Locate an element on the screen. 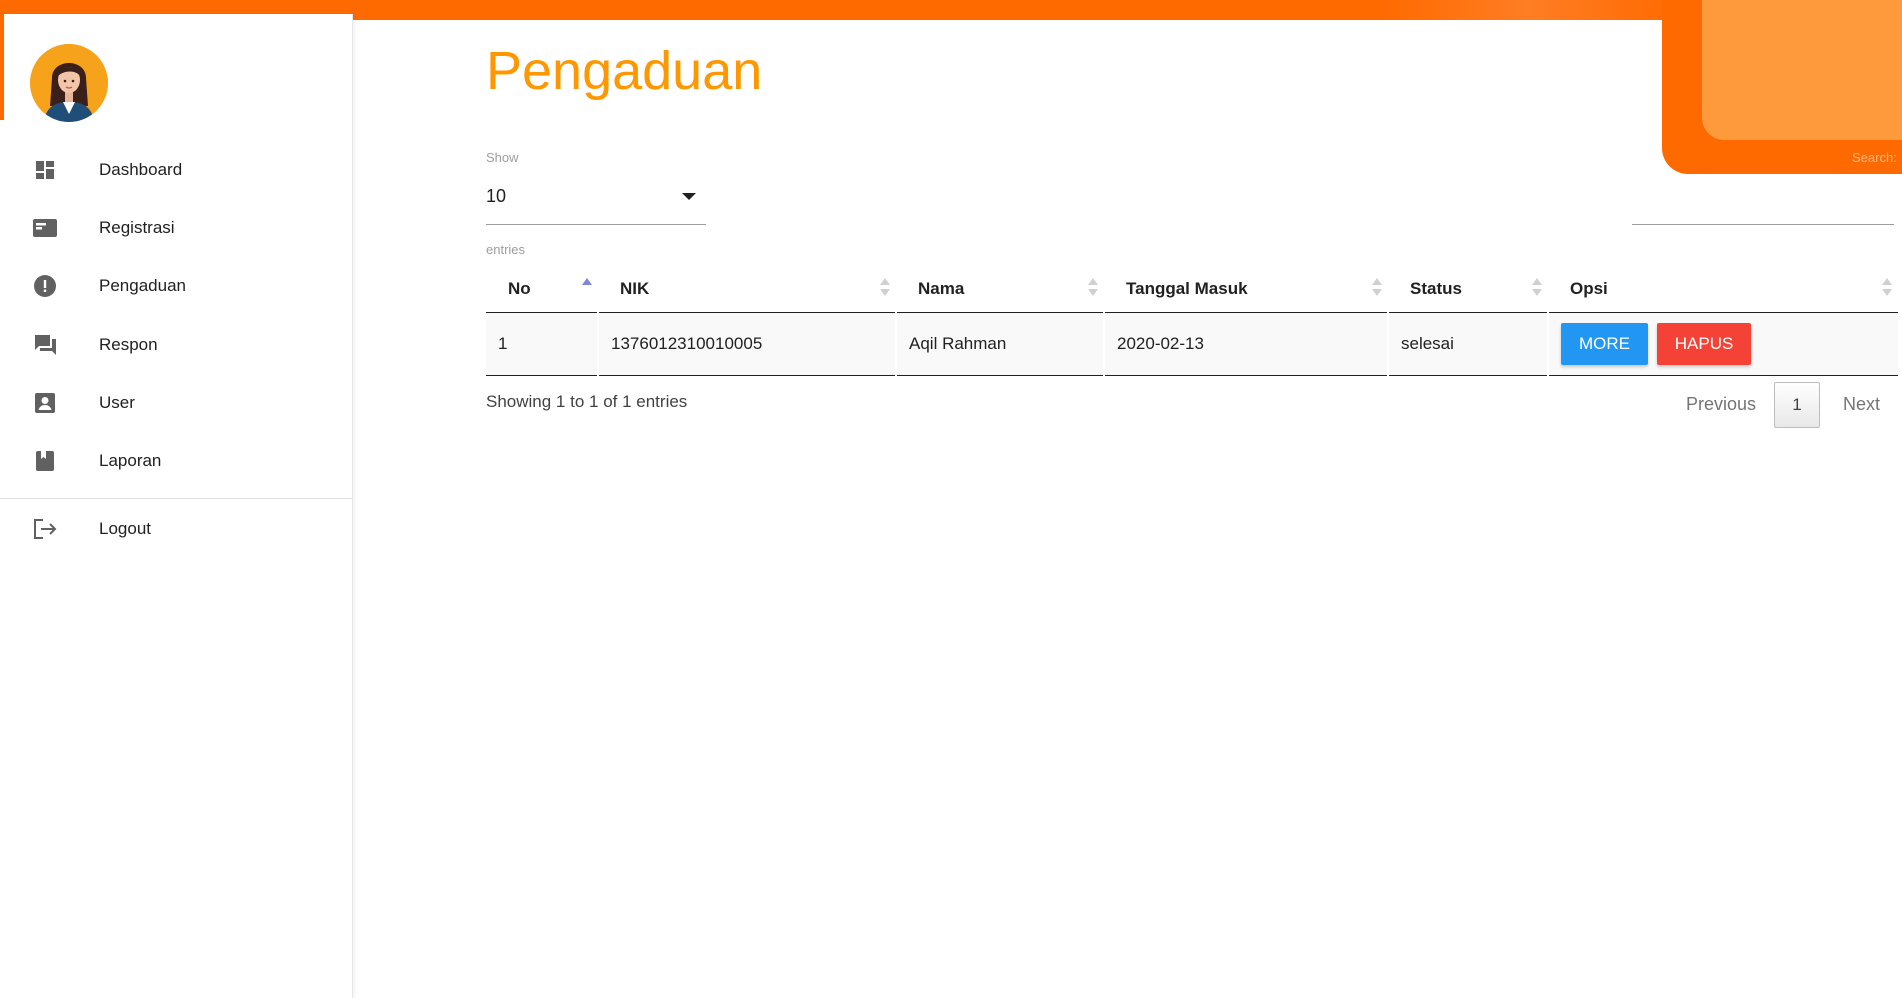  entries-length-select: 10 is located at coordinates (596, 201).